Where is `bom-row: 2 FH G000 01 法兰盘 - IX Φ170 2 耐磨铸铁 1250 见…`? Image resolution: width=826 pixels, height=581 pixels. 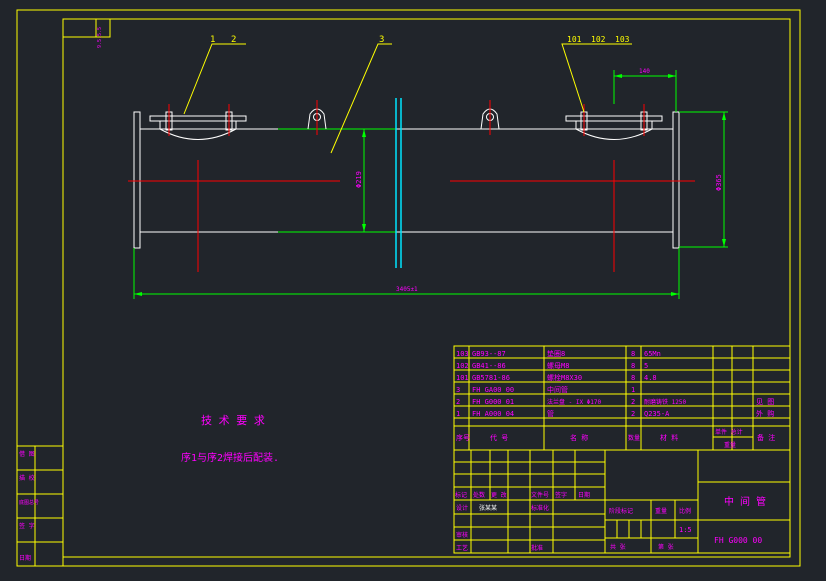
bom-row: 2 FH G000 01 法兰盘 - IX Φ170 2 耐磨铸铁 1250 见… is located at coordinates (615, 402).